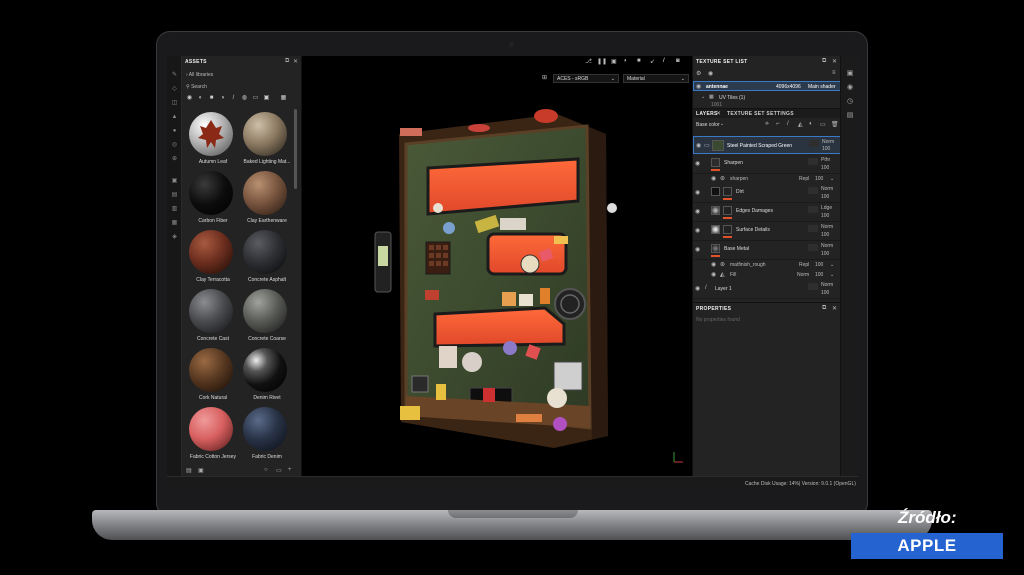  I want to click on add-brush-icon: /, so click(788, 124).